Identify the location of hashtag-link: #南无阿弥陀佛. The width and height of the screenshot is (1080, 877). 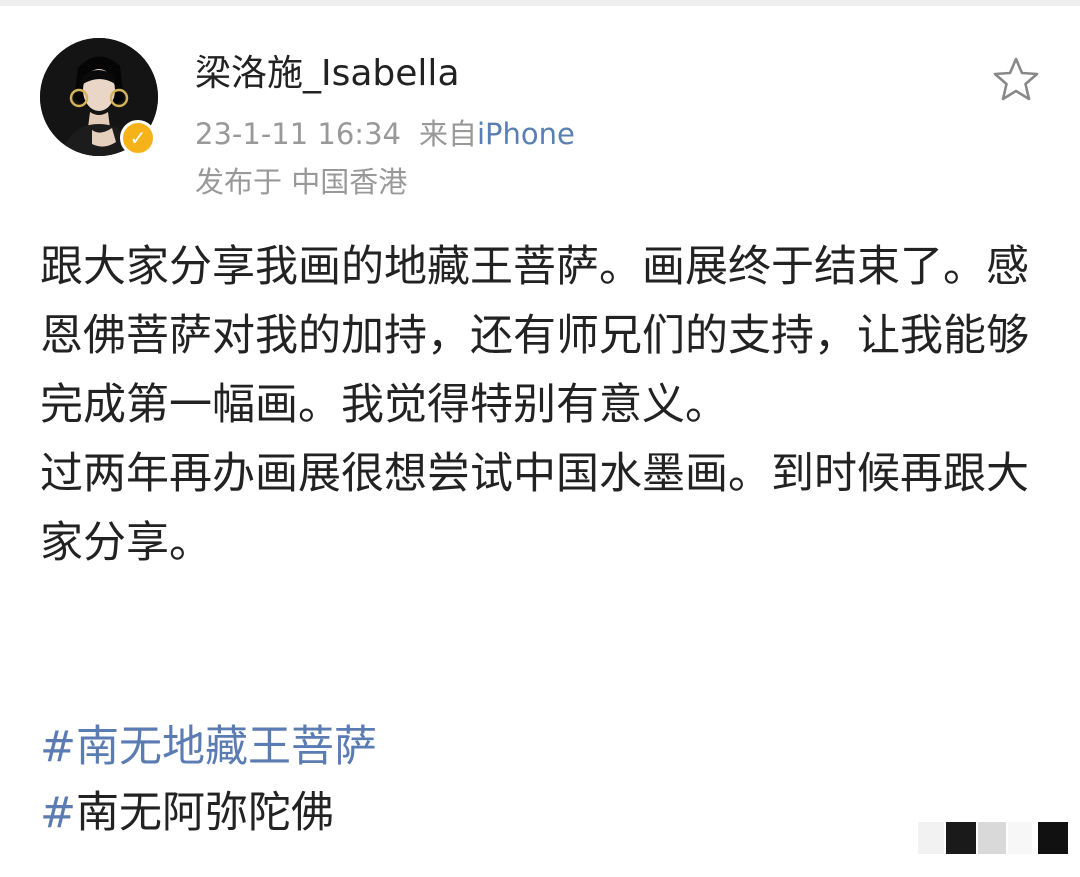
(208, 813).